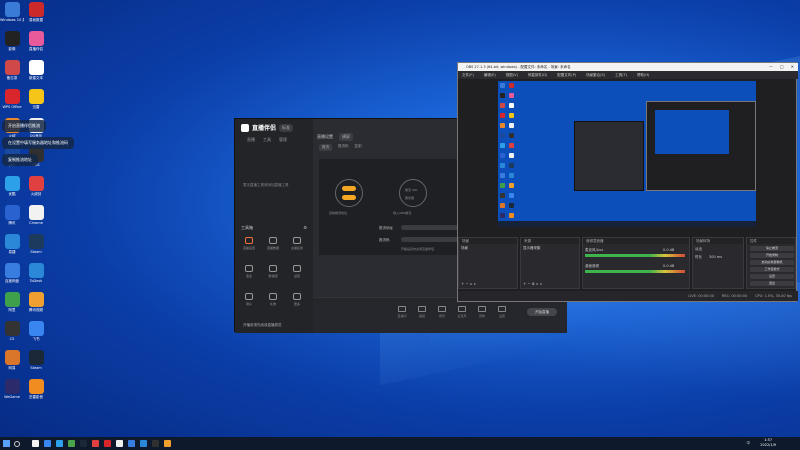 The width and height of the screenshot is (800, 450). I want to click on controls-title: 控件, so click(771, 241).